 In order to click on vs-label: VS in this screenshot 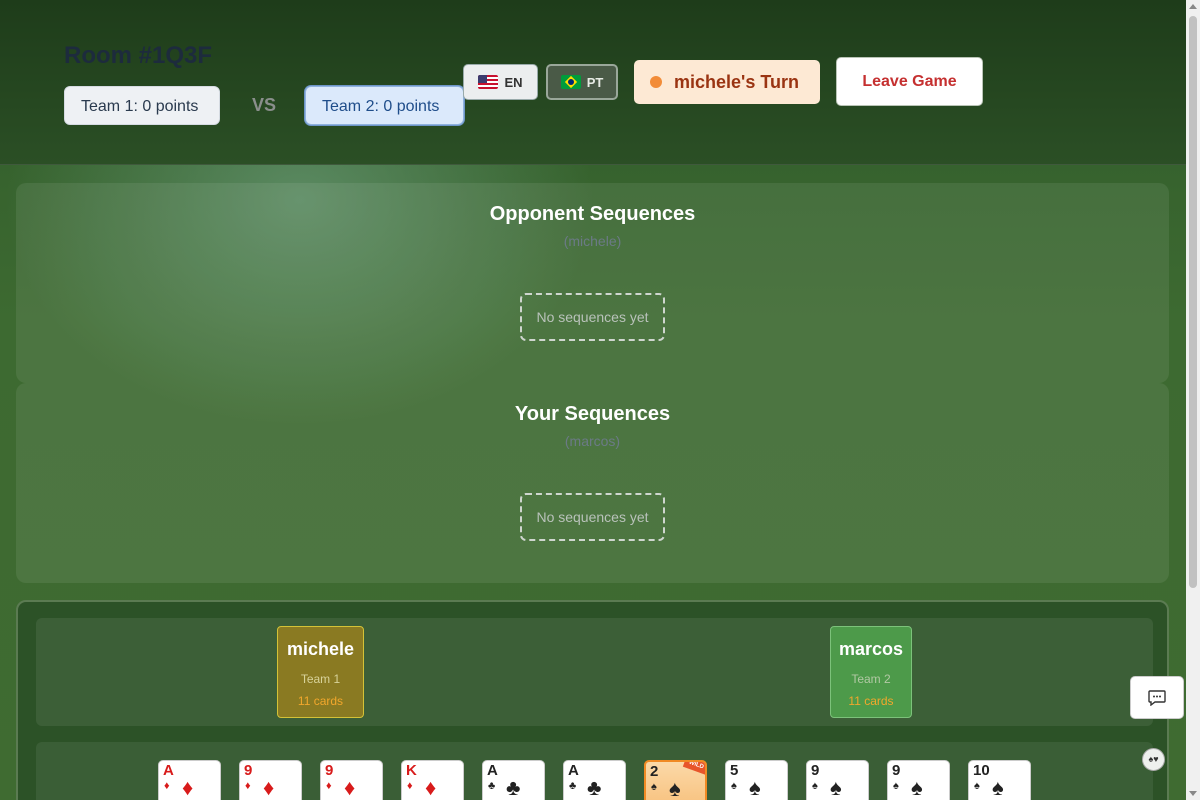, I will do `click(264, 105)`.